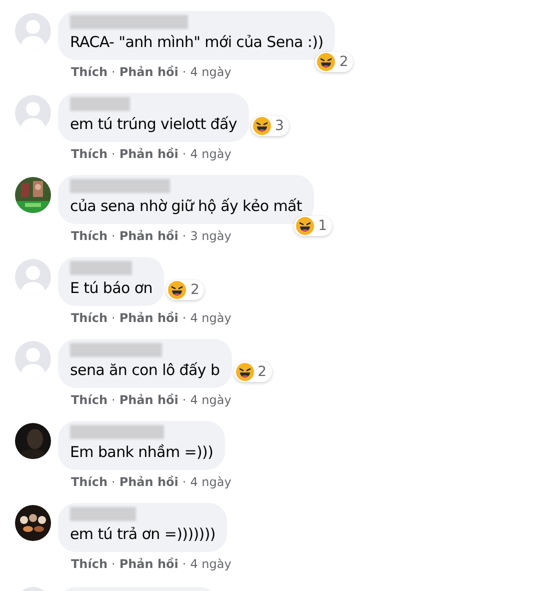 The image size is (559, 591). I want to click on comment-text: E tú báo ơn, so click(111, 288).